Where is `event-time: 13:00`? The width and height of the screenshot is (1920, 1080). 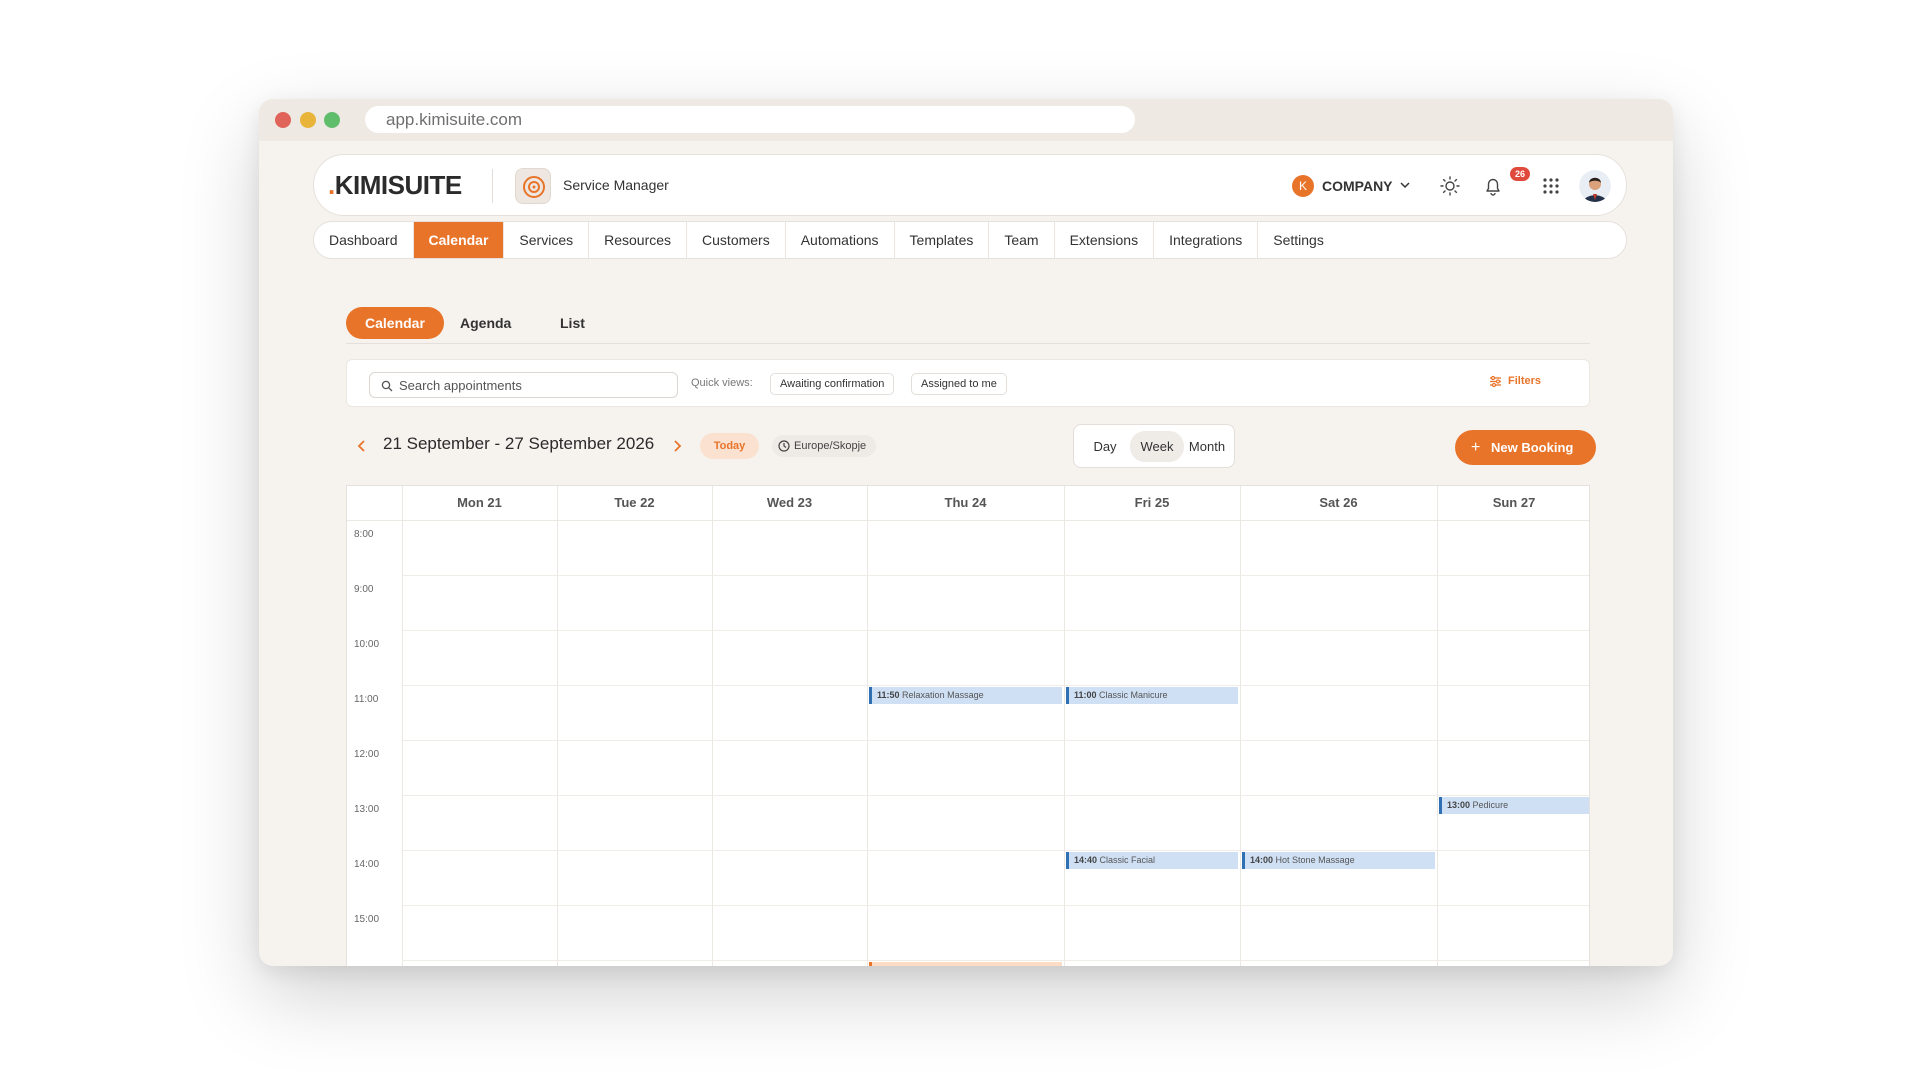
event-time: 13:00 is located at coordinates (1459, 805).